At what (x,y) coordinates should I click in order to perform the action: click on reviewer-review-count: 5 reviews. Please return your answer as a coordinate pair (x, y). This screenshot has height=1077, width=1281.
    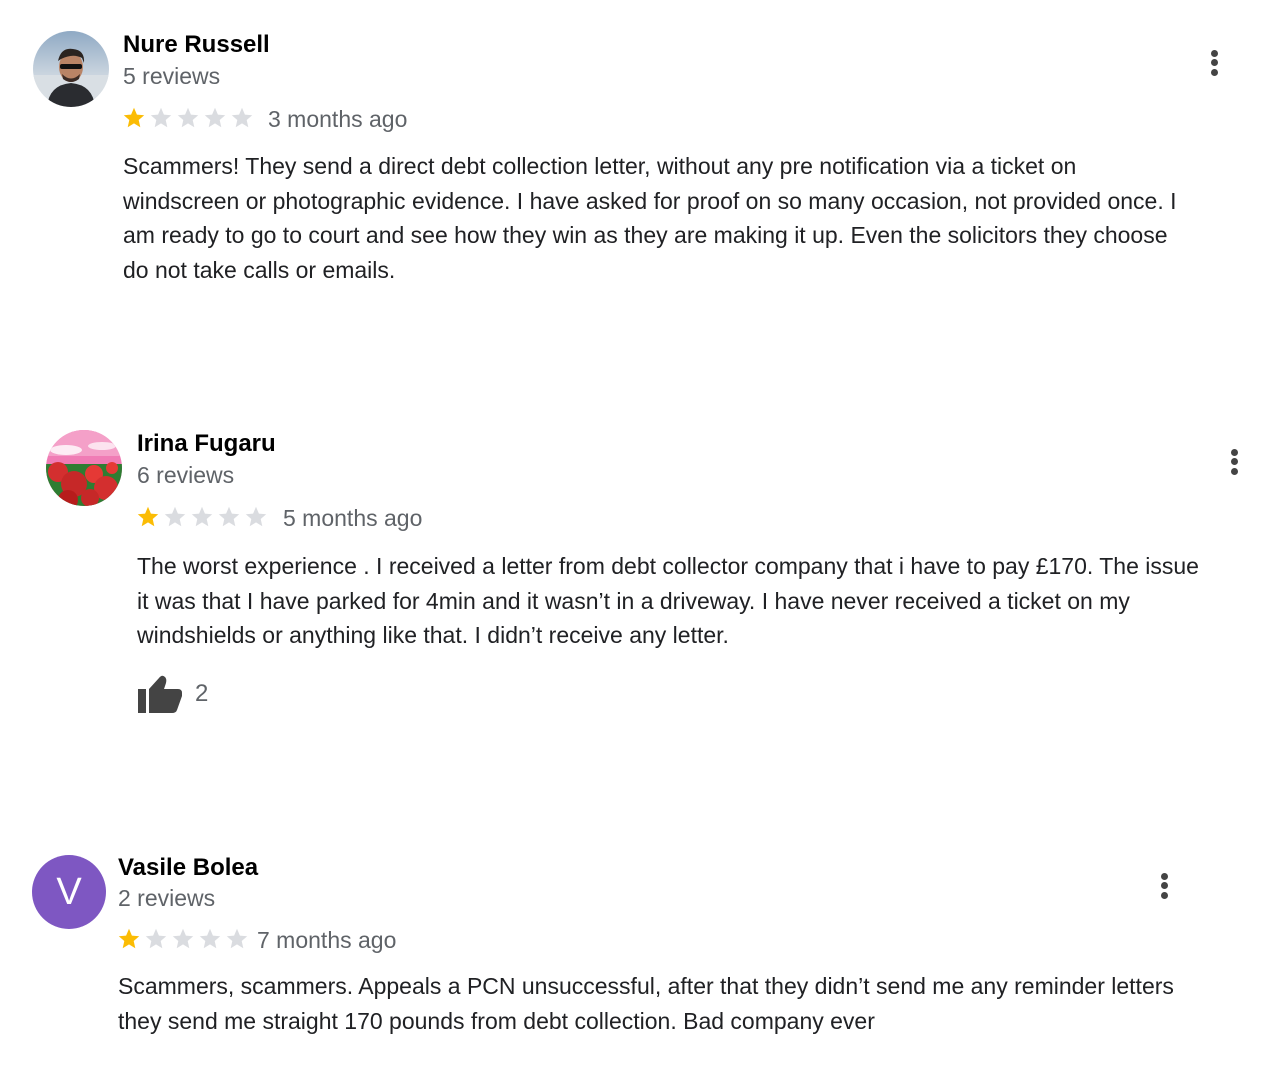
    Looking at the image, I should click on (172, 76).